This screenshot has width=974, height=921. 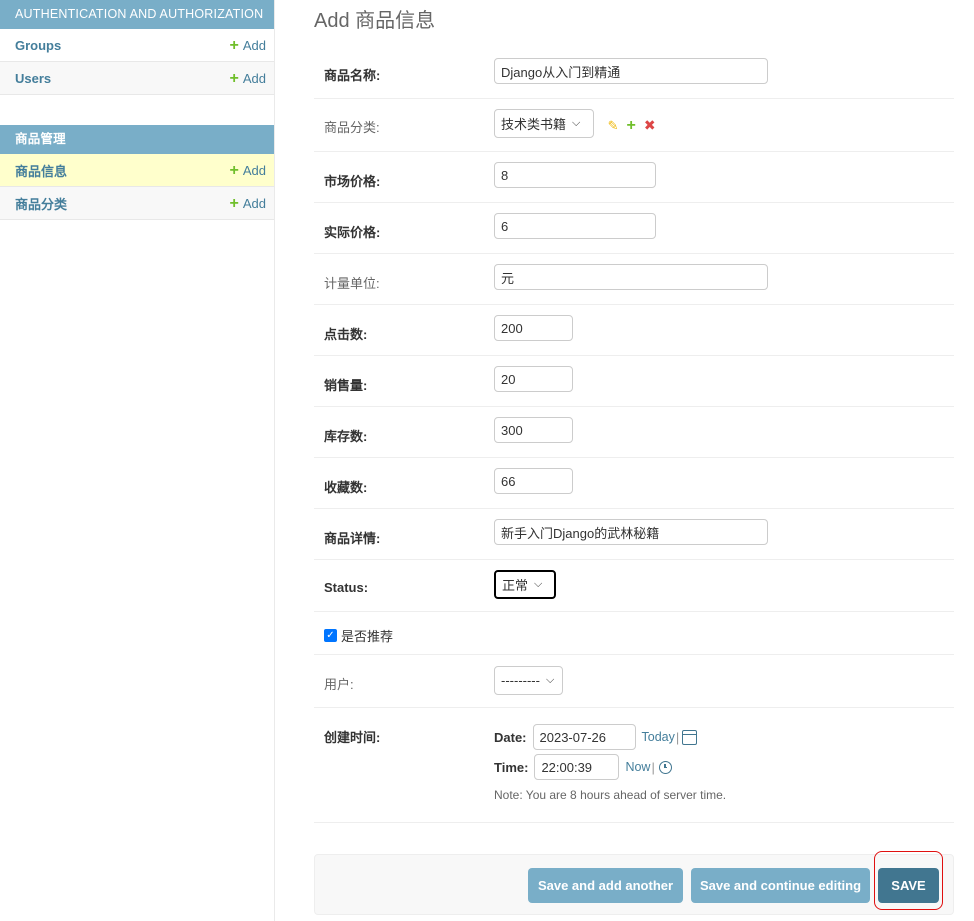 What do you see at coordinates (137, 203) in the screenshot?
I see `sidebar-item-goods-category: 商品分类 + Add` at bounding box center [137, 203].